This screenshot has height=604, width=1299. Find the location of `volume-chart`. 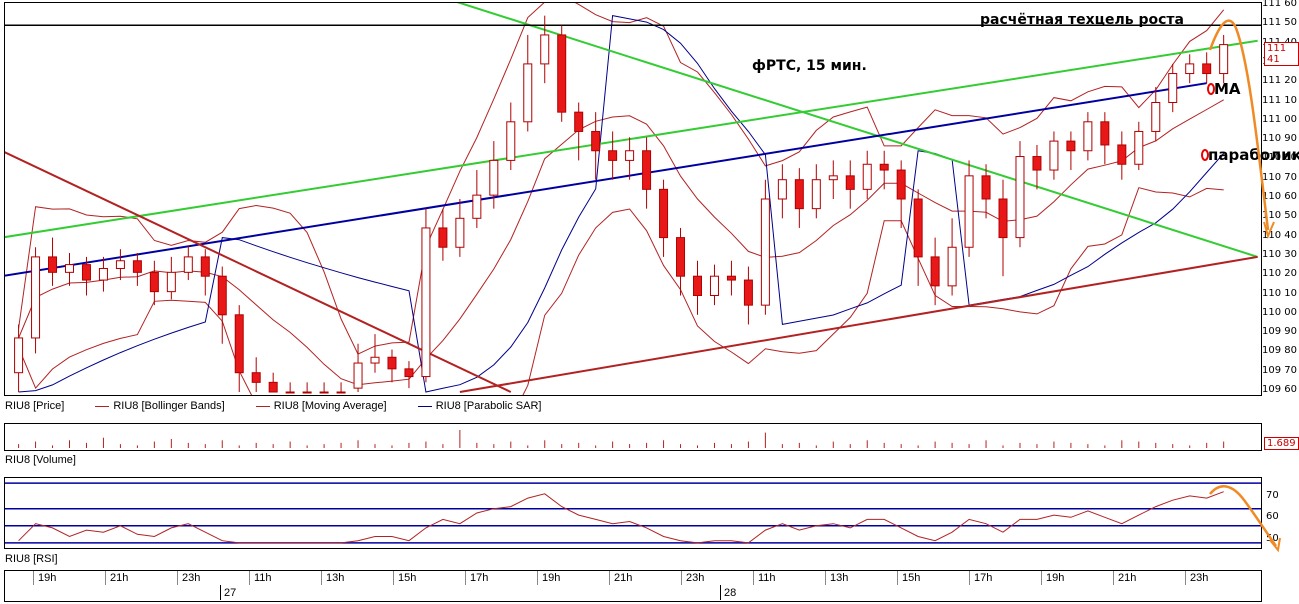

volume-chart is located at coordinates (633, 437).